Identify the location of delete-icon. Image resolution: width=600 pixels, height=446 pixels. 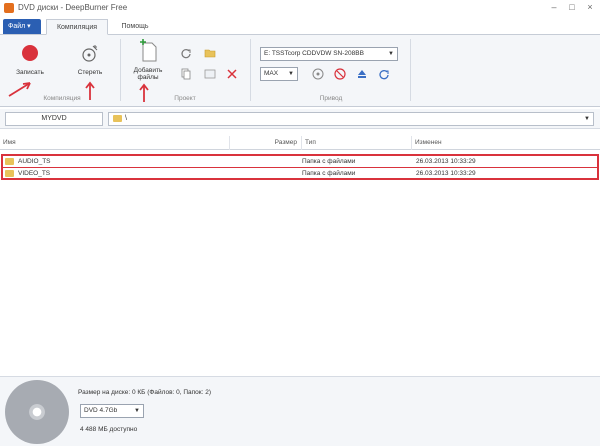
(232, 74).